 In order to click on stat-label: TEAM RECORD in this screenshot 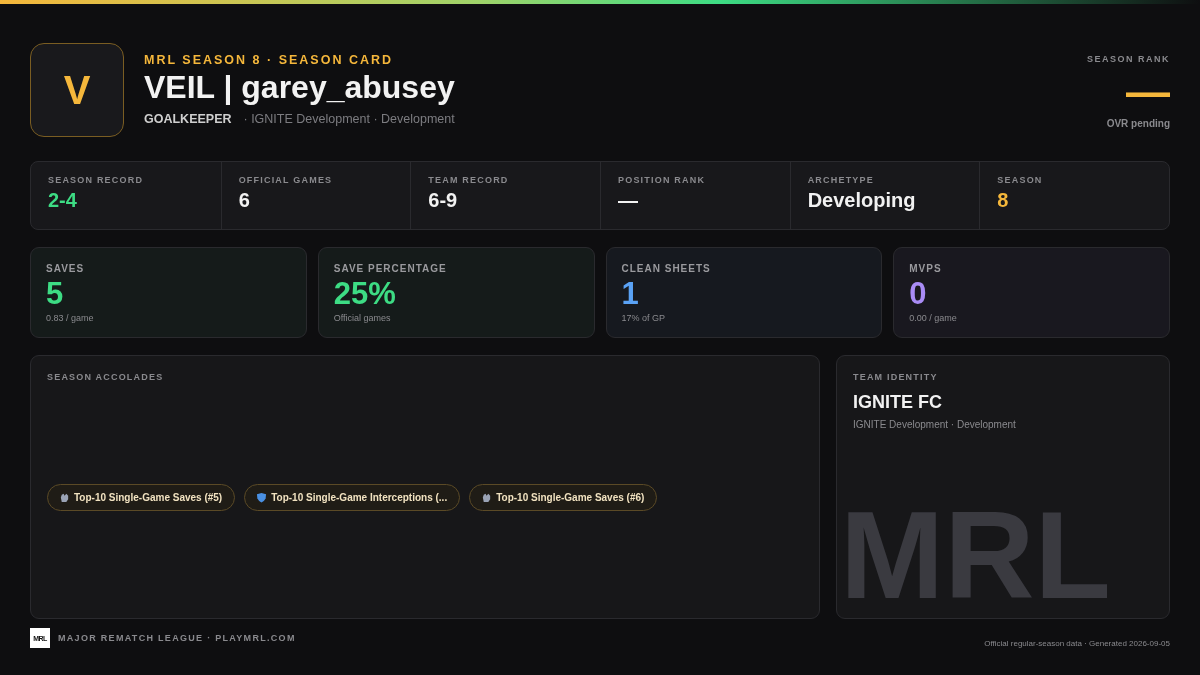, I will do `click(469, 180)`.